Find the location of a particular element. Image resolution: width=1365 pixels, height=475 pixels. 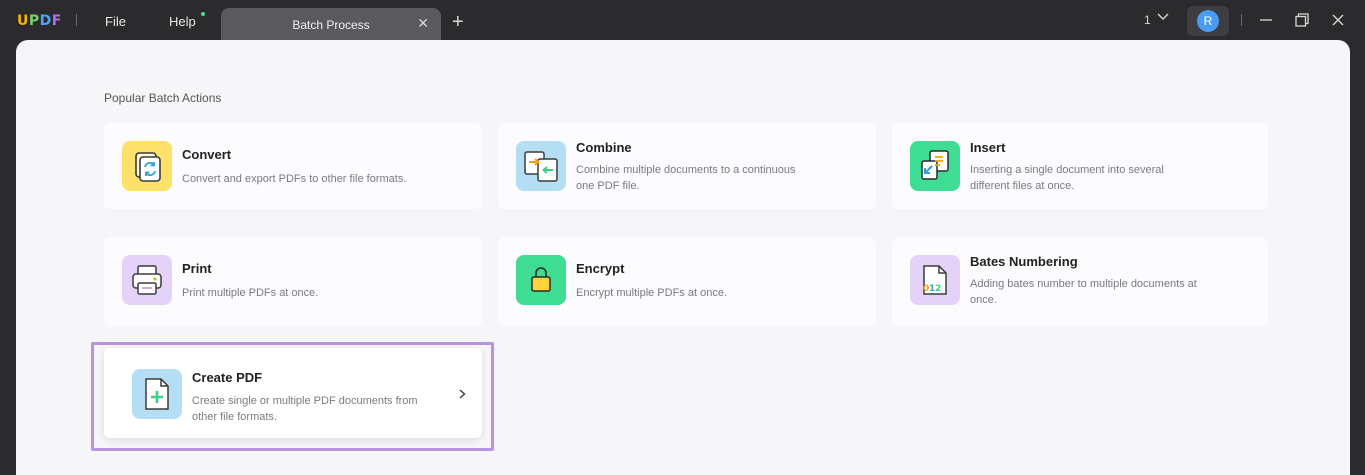

insert-icon is located at coordinates (935, 166).